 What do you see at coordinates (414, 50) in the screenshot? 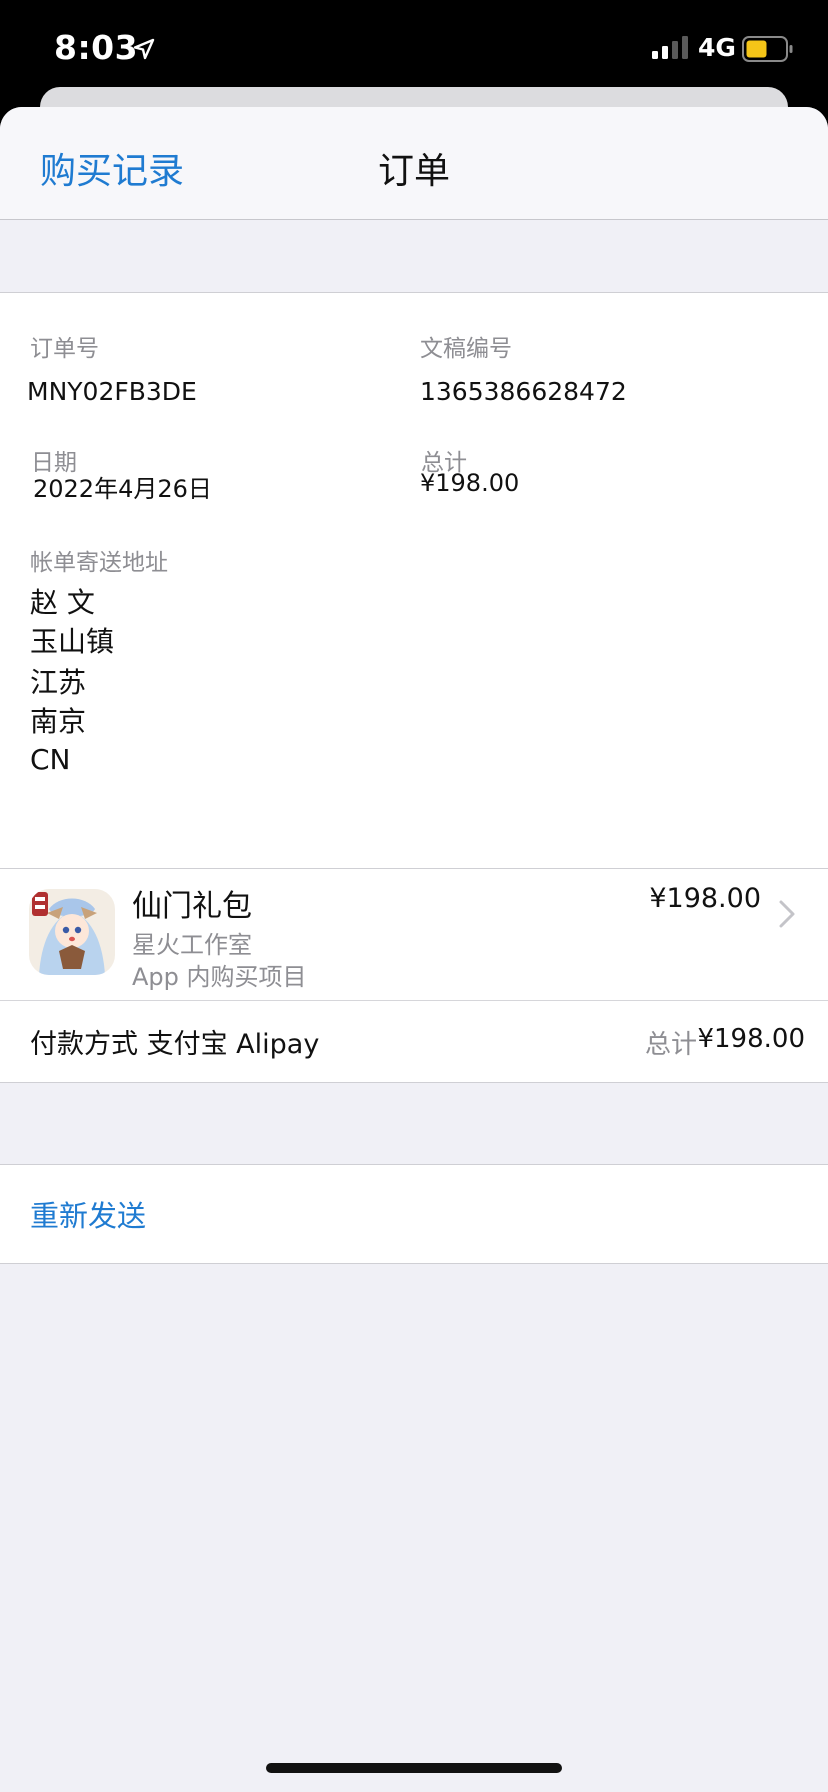
I see `status-bar: 8:03 4G` at bounding box center [414, 50].